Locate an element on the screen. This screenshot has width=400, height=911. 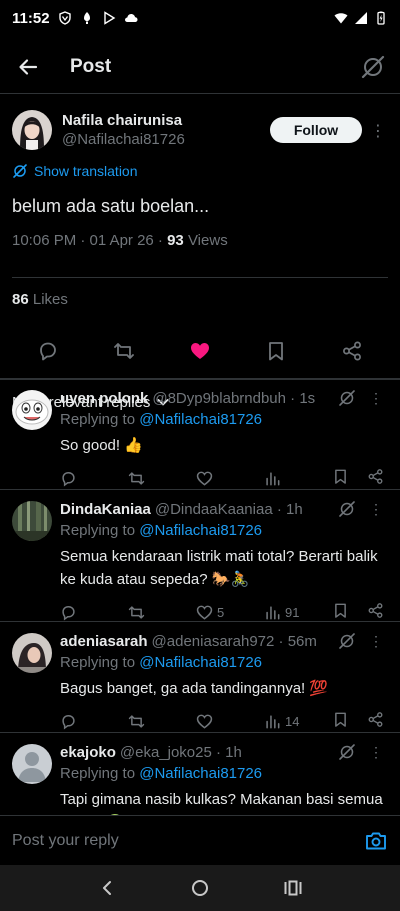
reply-text: So good! 👍 is located at coordinates (101, 445).